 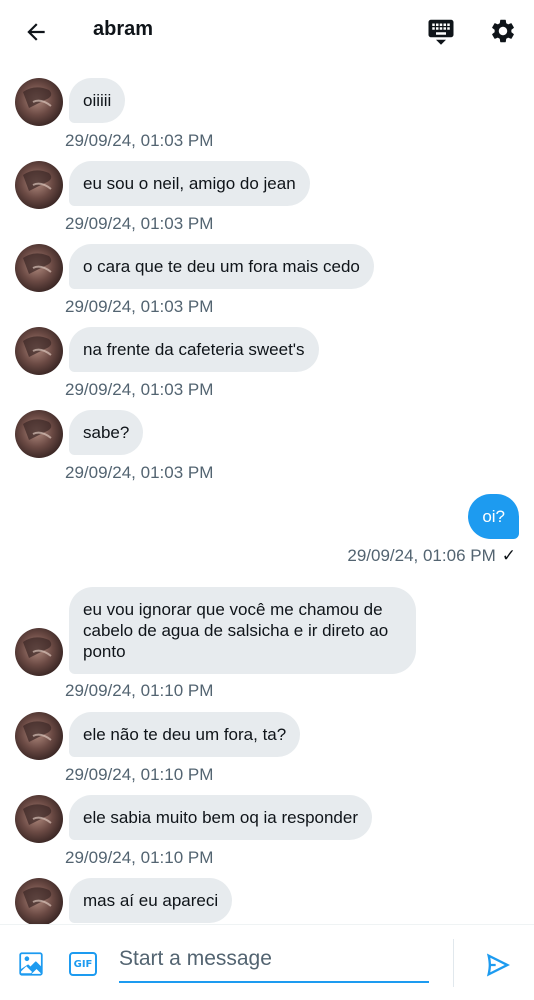 What do you see at coordinates (123, 29) in the screenshot?
I see `conversation-title: abram` at bounding box center [123, 29].